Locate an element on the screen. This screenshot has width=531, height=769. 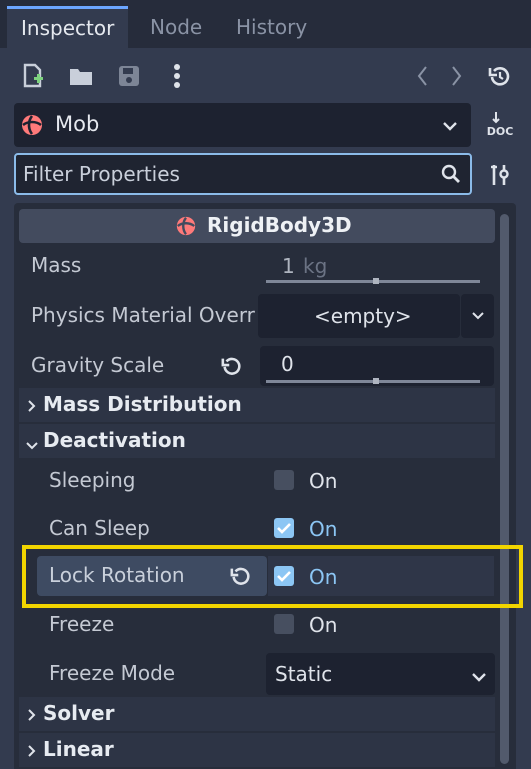
properties-scrollbar is located at coordinates (504, 489).